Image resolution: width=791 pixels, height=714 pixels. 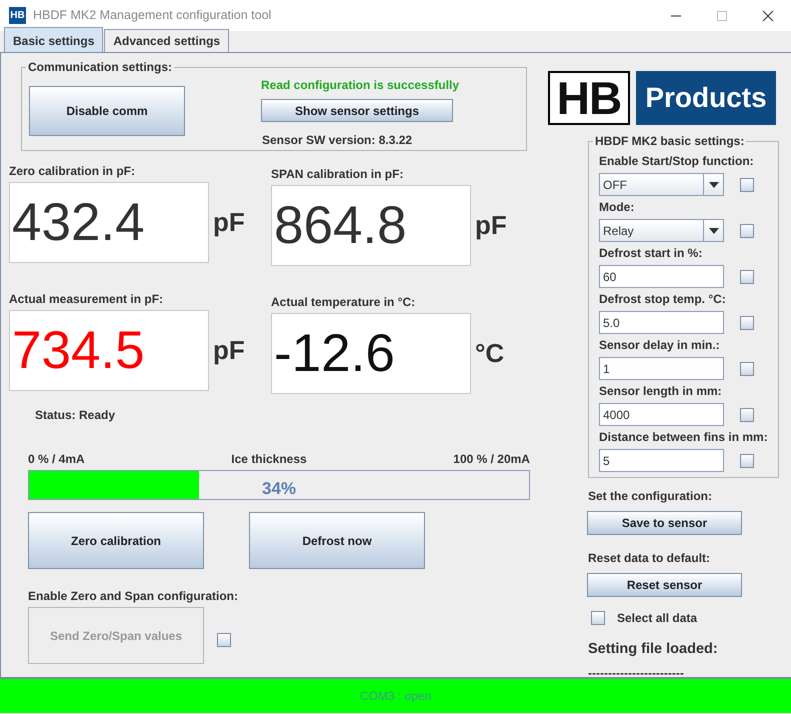 I want to click on scale-min-label: 0 % / 4mA, so click(x=56, y=459).